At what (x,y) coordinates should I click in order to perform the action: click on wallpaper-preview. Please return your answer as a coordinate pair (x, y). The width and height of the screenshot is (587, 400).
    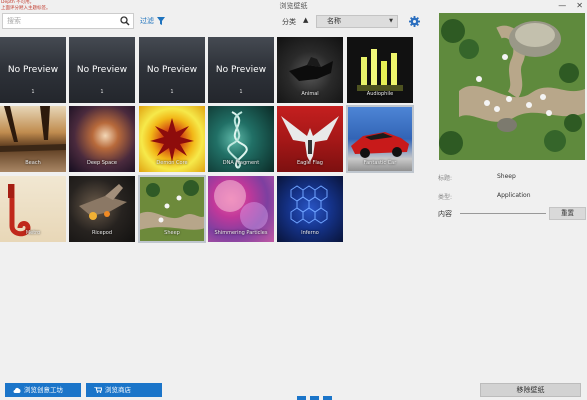
    Looking at the image, I should click on (512, 86).